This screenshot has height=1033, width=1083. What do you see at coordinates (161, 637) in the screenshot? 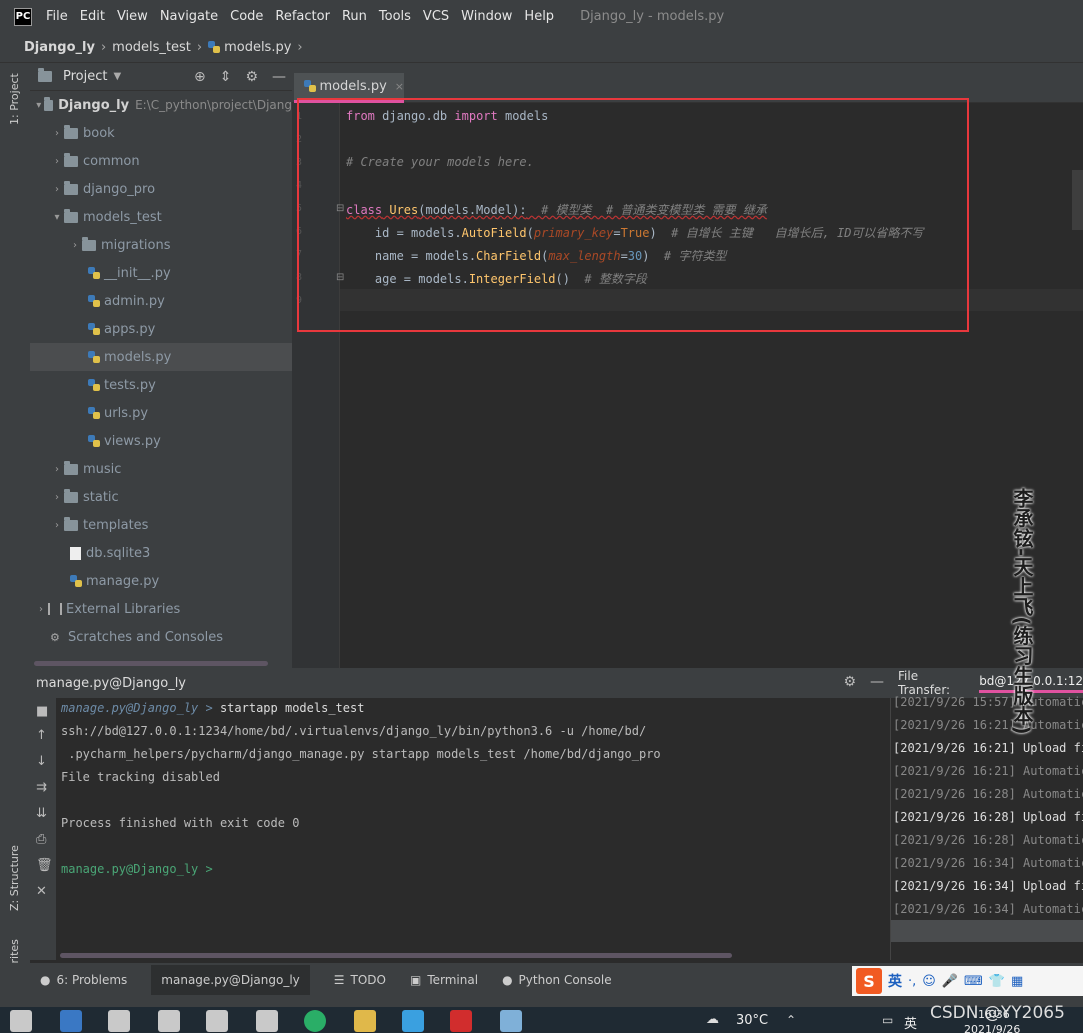
I see `tree-item-scratches: ⚙ Scratches and Consoles` at bounding box center [161, 637].